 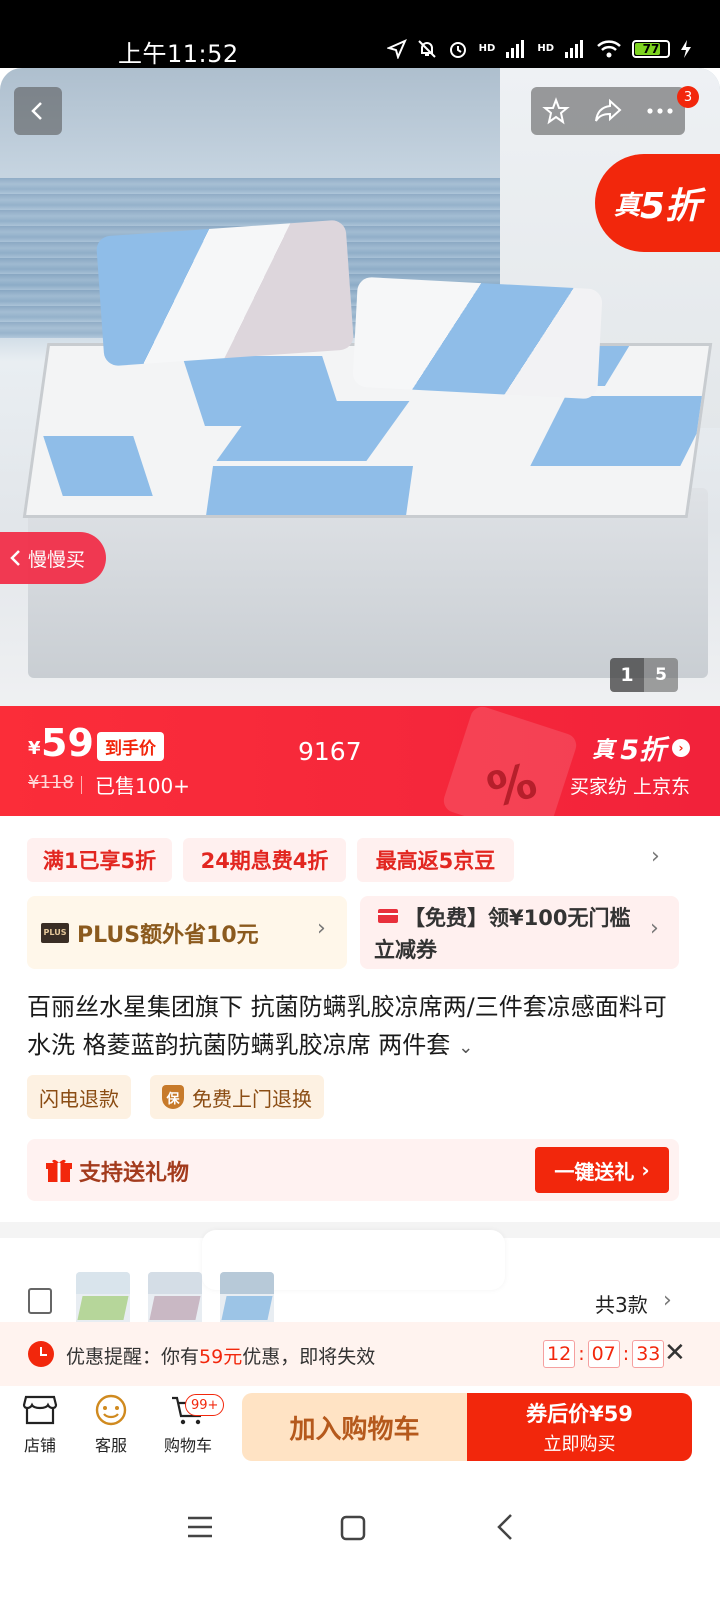 I want to click on discount-tag-prefix: 真, so click(x=626, y=205).